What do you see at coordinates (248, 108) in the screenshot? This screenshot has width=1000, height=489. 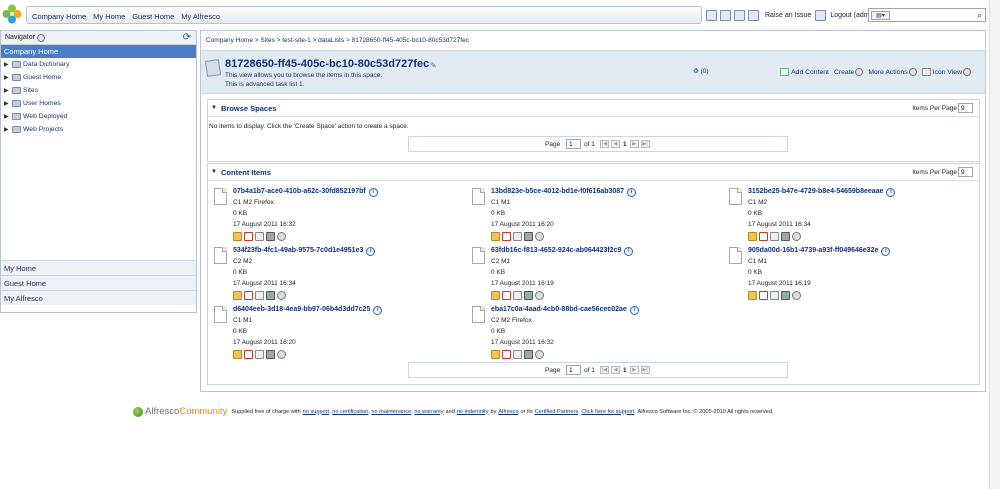 I see `browse-spaces-title: Browse Spaces` at bounding box center [248, 108].